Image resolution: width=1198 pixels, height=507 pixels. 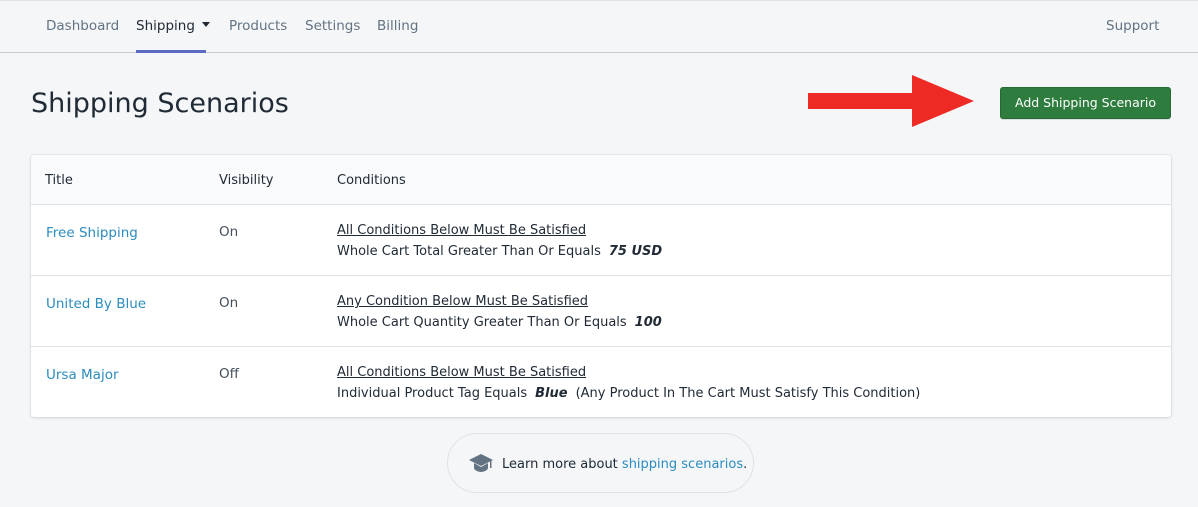 What do you see at coordinates (682, 464) in the screenshot?
I see `shipping-scenarios-link: shipping scenarios` at bounding box center [682, 464].